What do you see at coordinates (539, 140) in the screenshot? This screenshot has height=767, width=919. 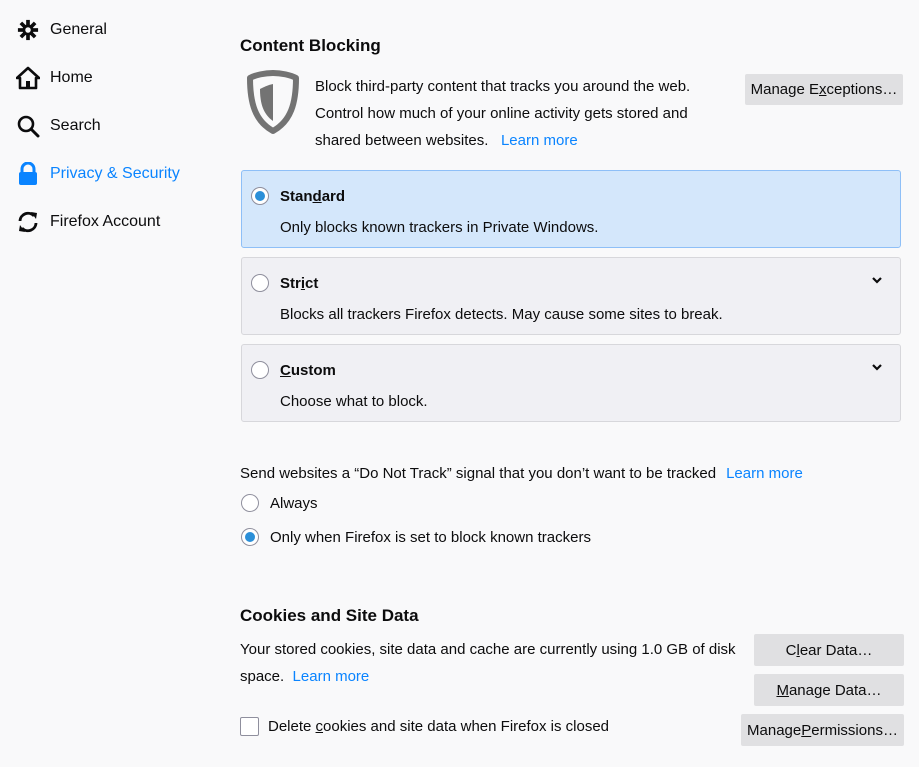 I see `content-blocking-learn-more-link: Learn more` at bounding box center [539, 140].